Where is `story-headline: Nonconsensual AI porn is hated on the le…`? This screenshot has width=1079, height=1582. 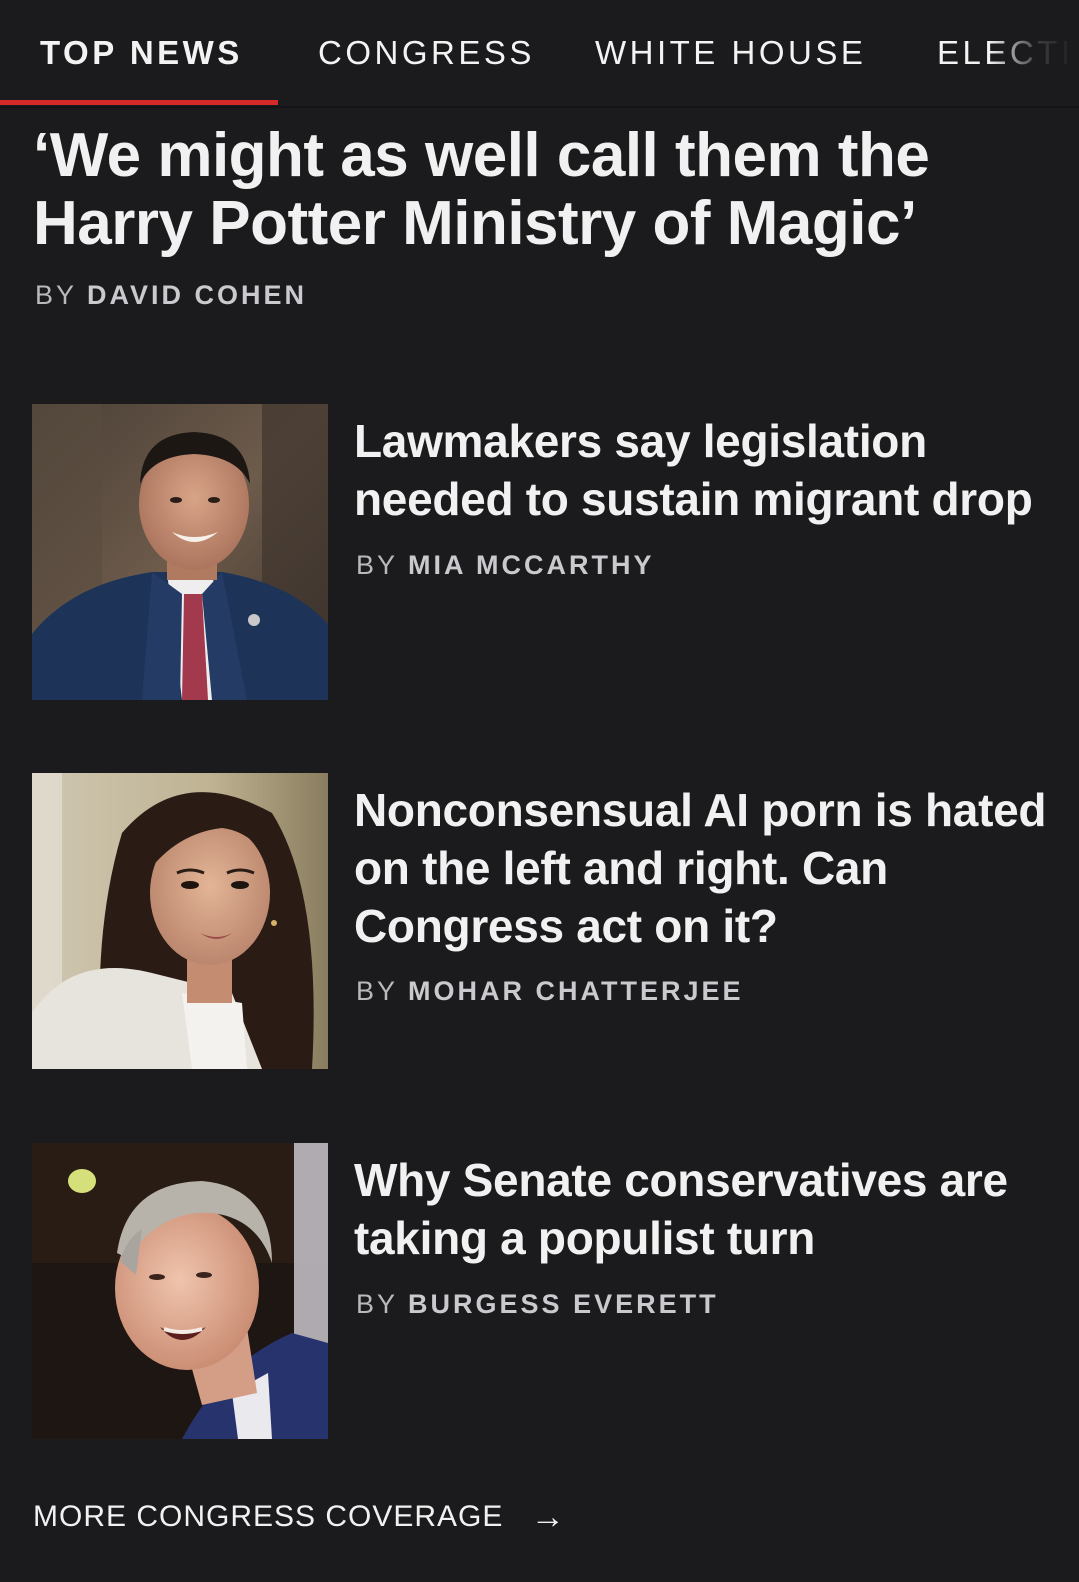 story-headline: Nonconsensual AI porn is hated on the le… is located at coordinates (704, 868).